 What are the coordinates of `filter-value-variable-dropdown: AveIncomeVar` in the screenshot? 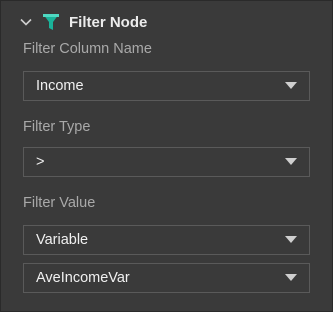 It's located at (166, 278).